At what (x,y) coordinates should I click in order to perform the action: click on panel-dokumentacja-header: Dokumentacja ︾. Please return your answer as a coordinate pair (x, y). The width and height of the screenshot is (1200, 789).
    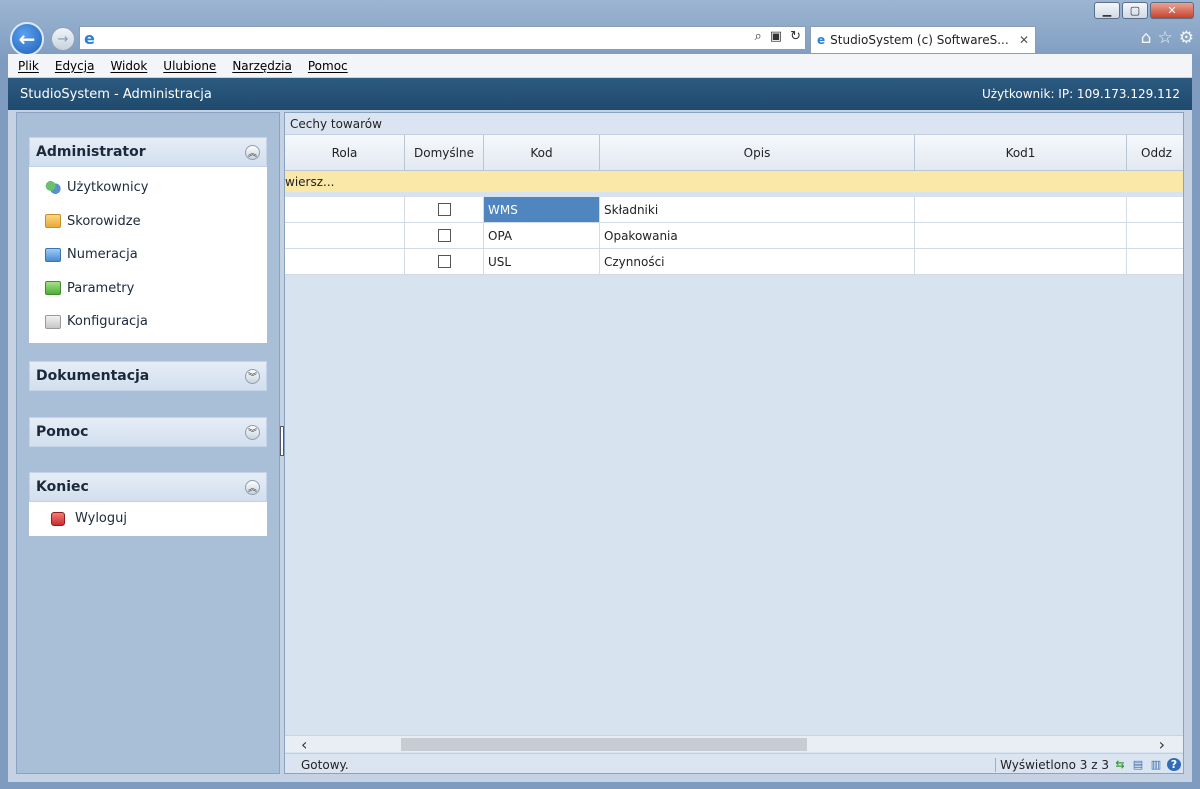
    Looking at the image, I should click on (148, 376).